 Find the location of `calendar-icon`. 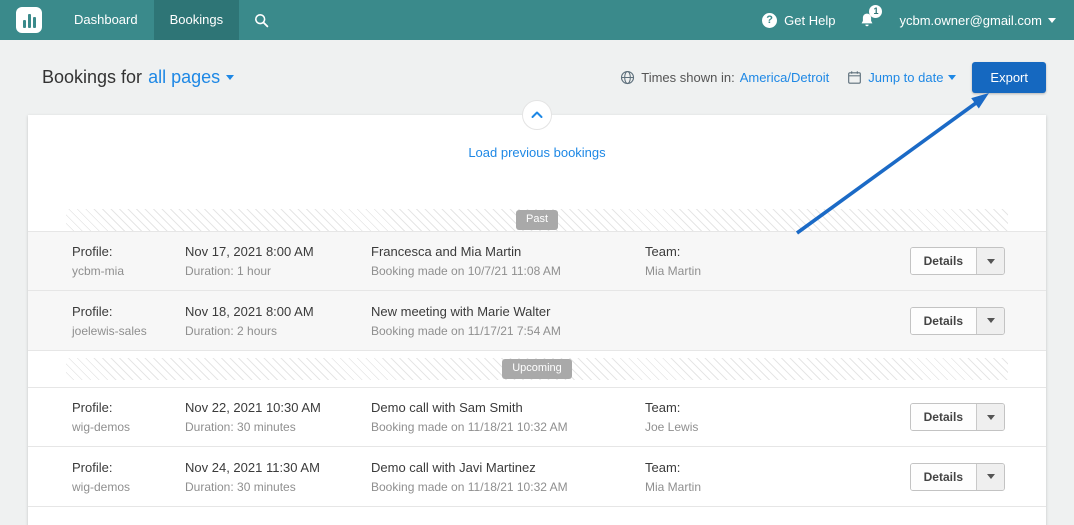

calendar-icon is located at coordinates (854, 77).